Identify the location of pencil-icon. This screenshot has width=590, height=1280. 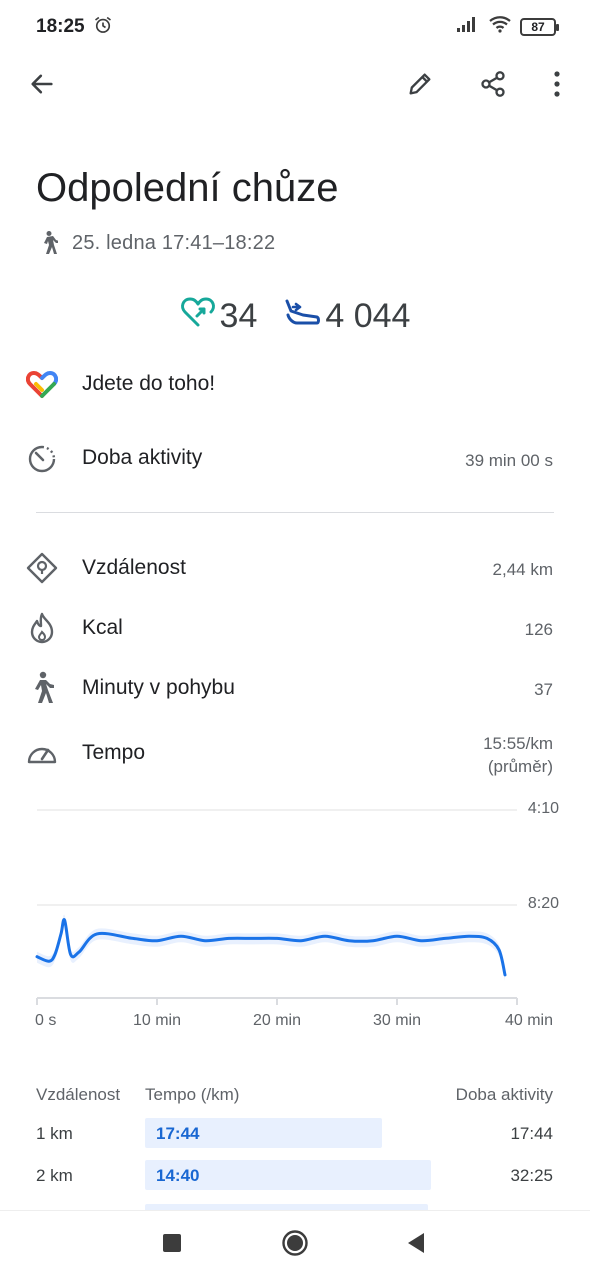
(420, 86).